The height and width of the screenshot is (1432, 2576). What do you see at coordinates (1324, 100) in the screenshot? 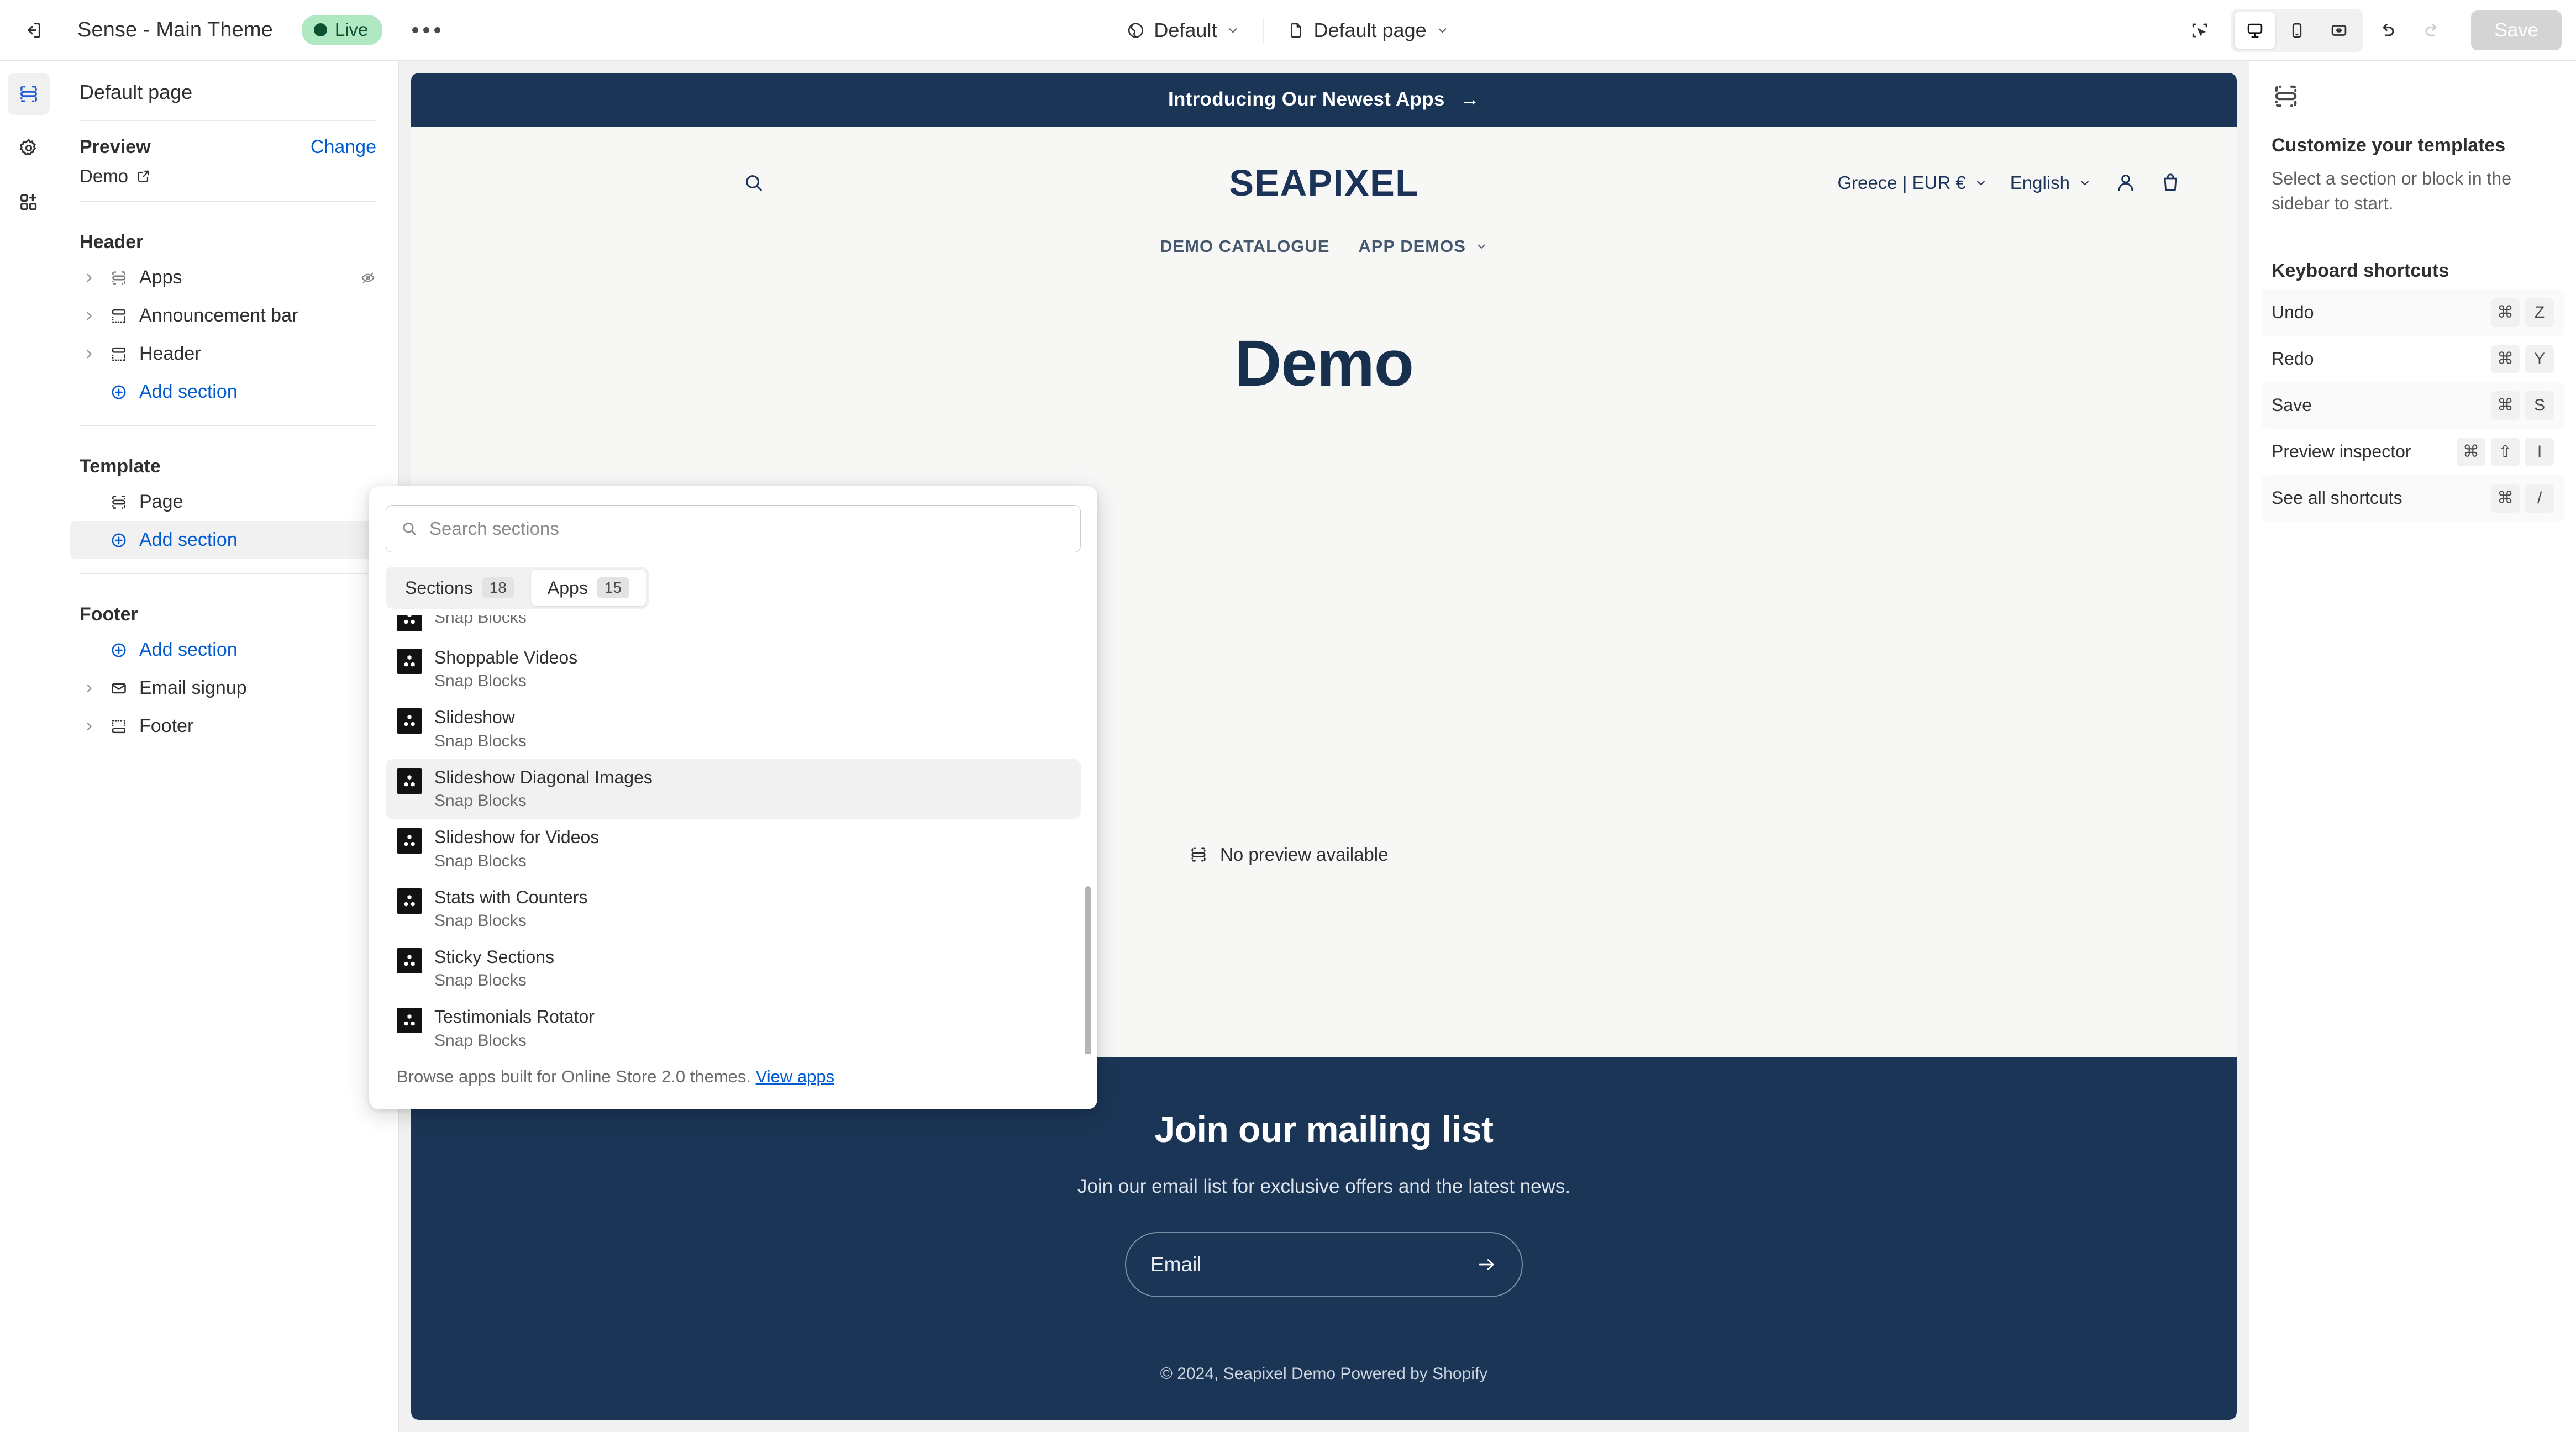
I see `announcement-bar: Introducing Our Newest Apps →` at bounding box center [1324, 100].